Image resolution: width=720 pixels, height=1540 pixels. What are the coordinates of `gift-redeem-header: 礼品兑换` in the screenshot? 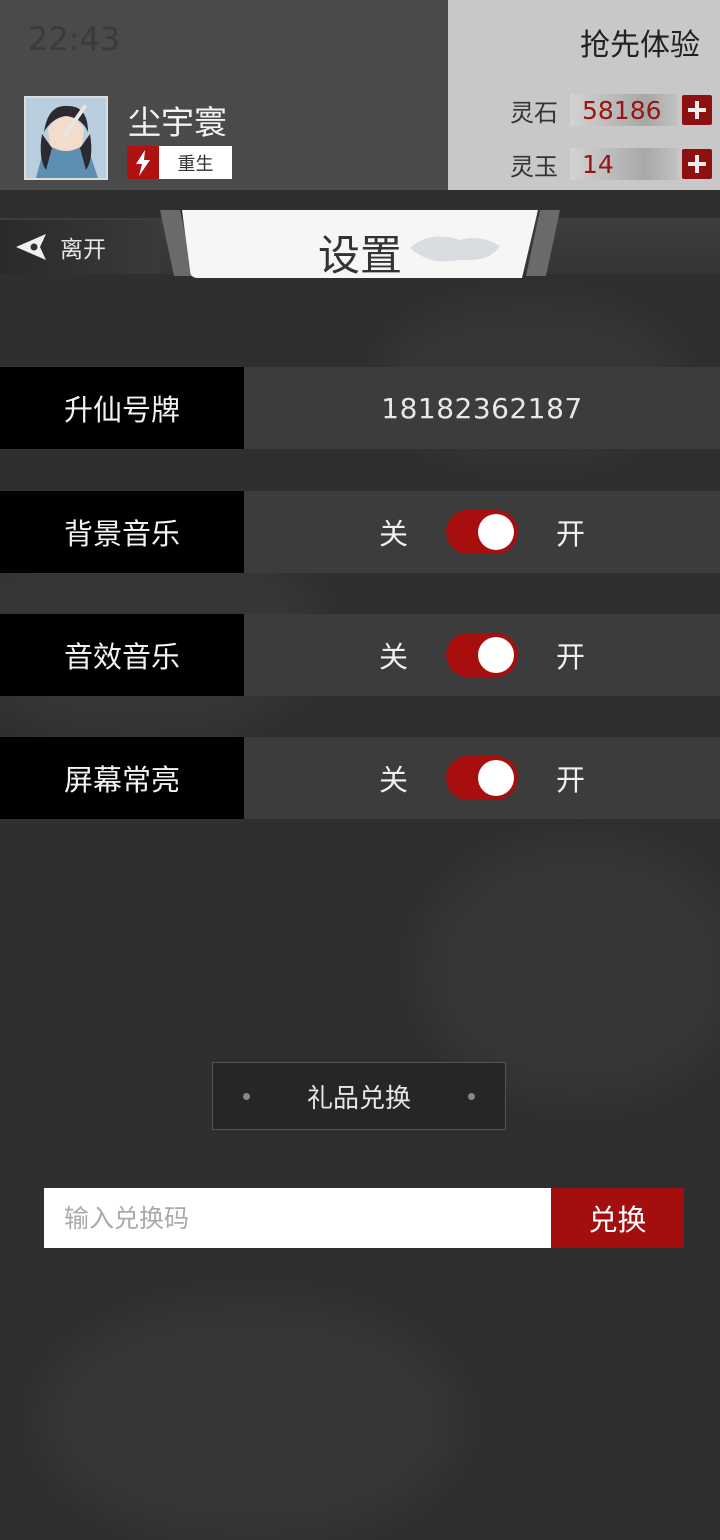 It's located at (359, 1096).